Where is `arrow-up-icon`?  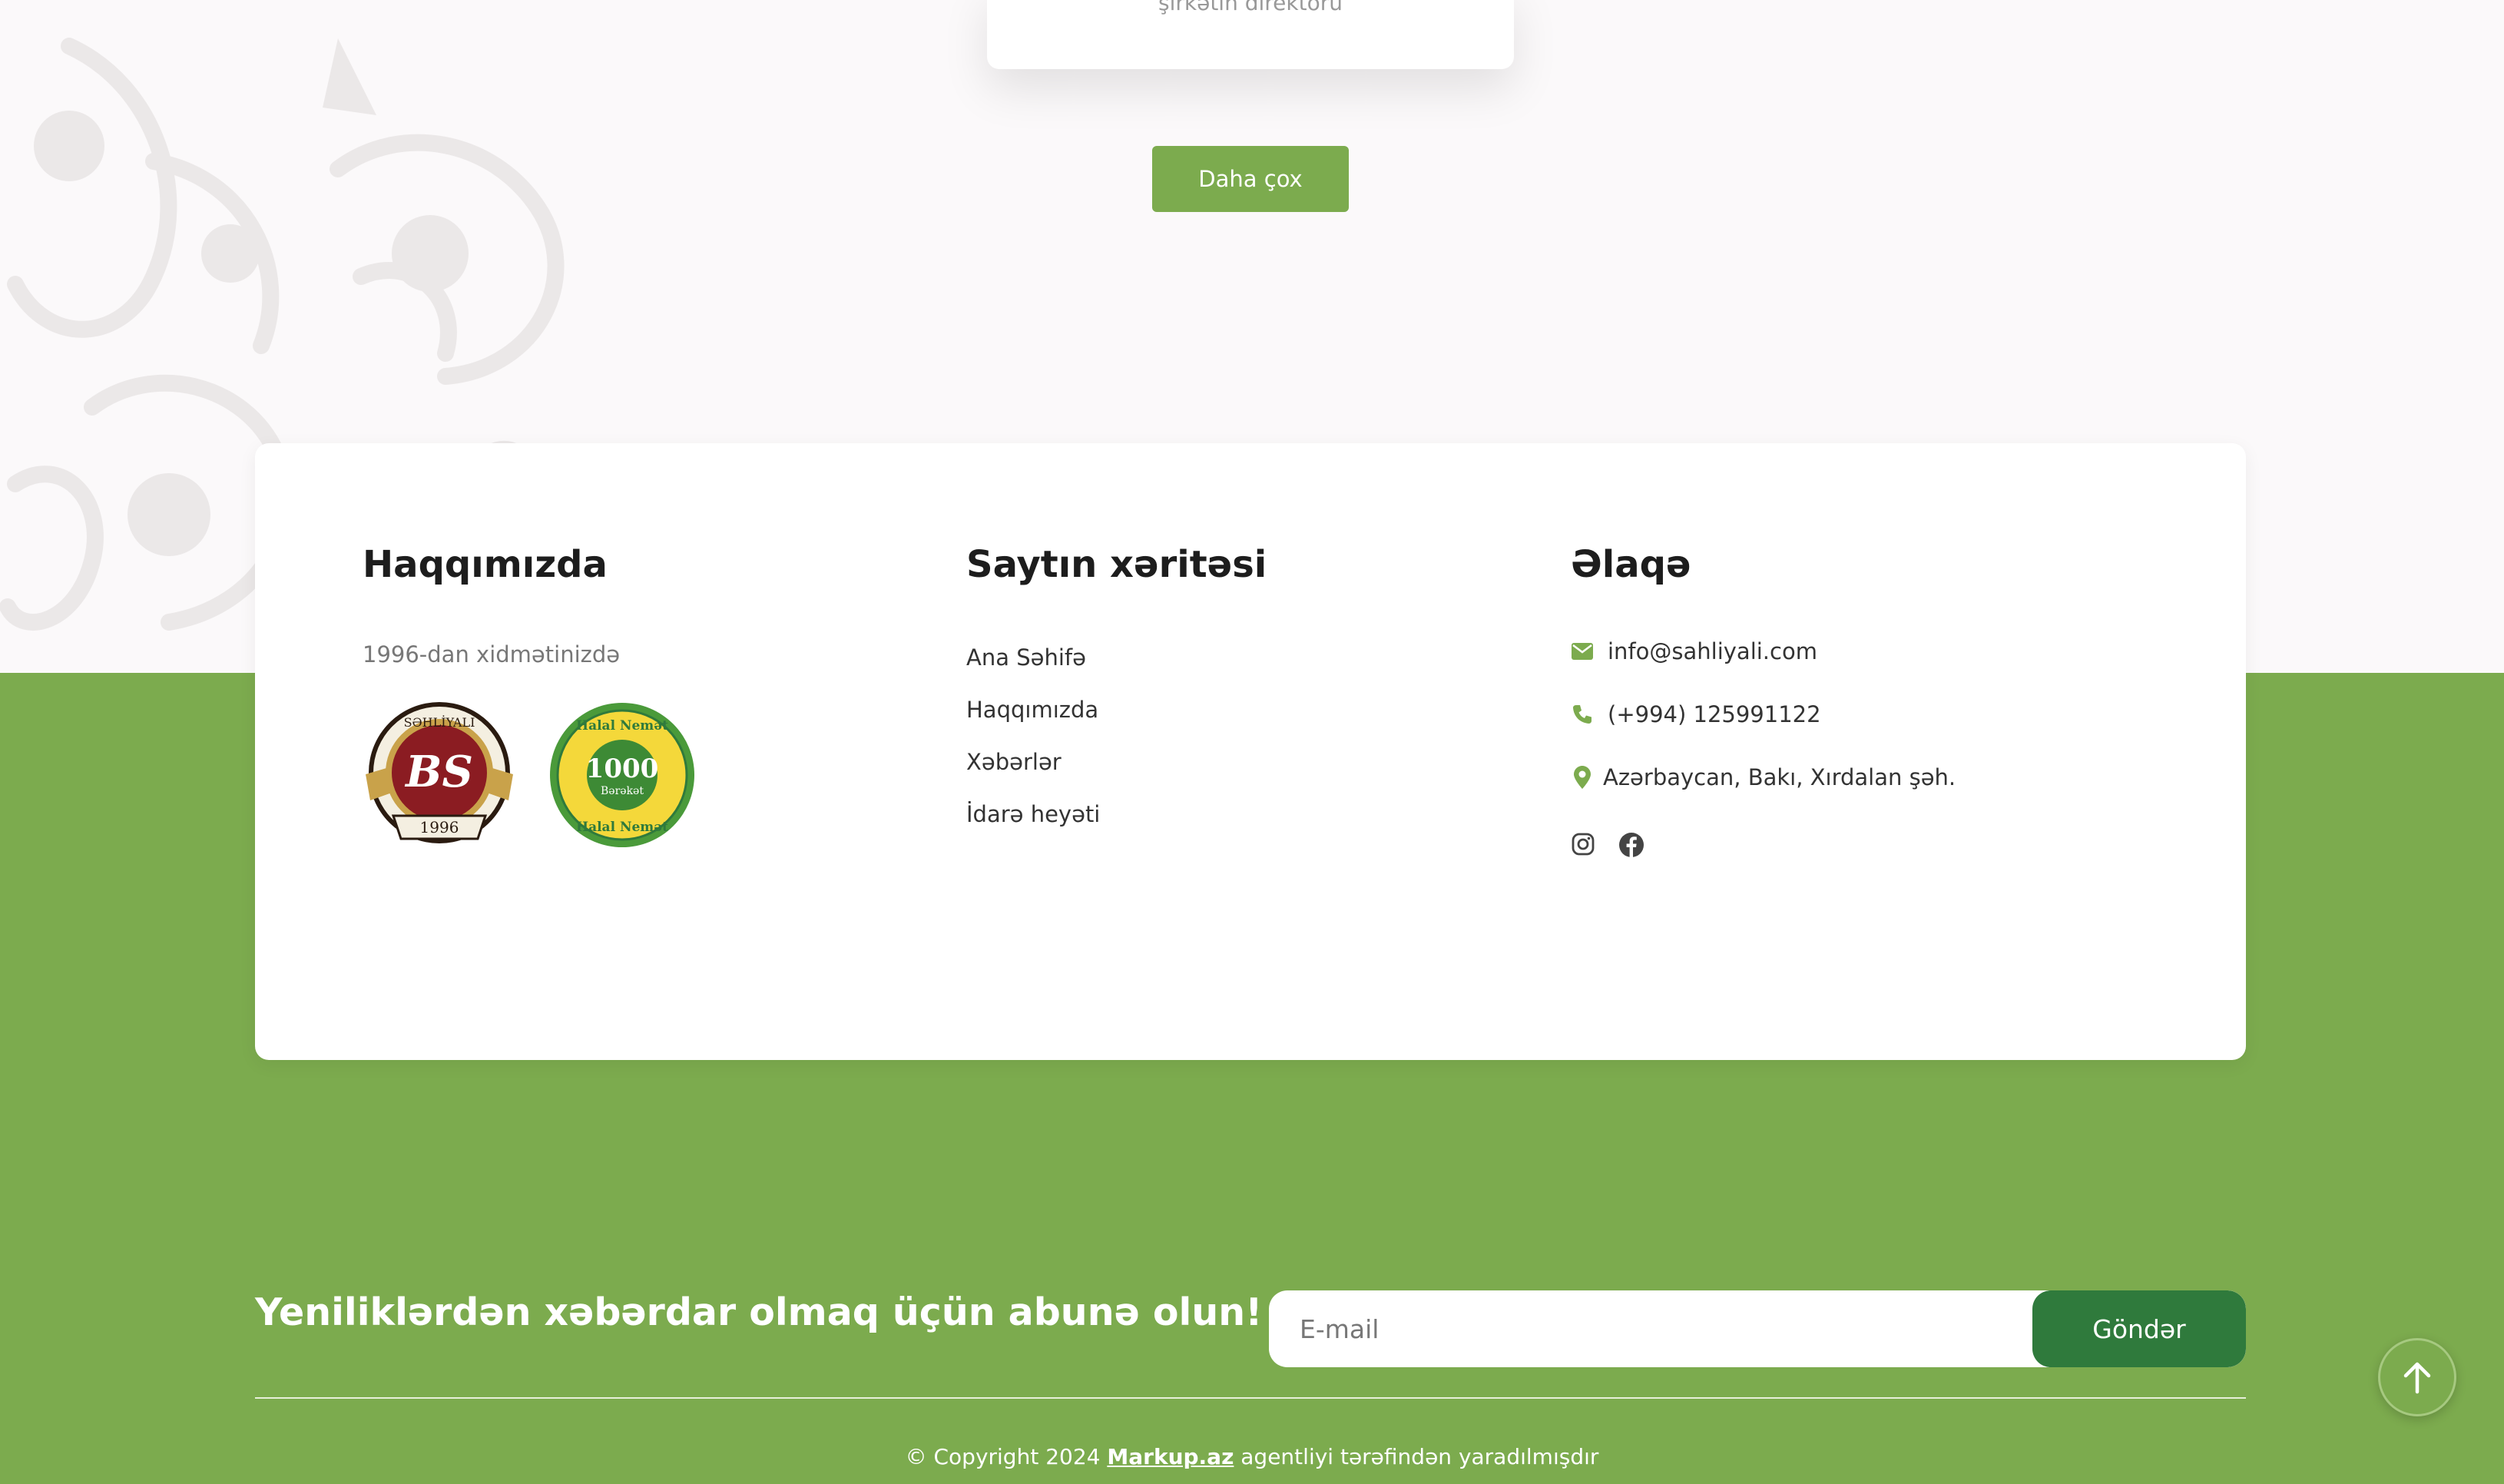 arrow-up-icon is located at coordinates (2417, 1378).